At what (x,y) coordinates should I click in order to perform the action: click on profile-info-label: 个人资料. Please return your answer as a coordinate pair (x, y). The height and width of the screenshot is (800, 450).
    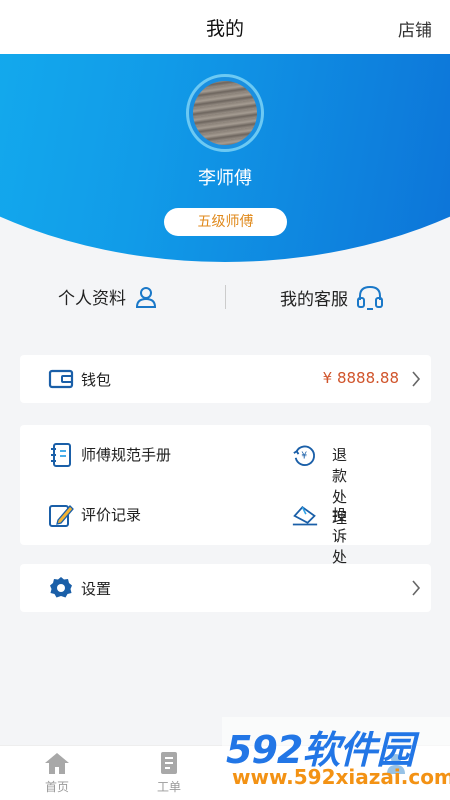
    Looking at the image, I should click on (92, 299).